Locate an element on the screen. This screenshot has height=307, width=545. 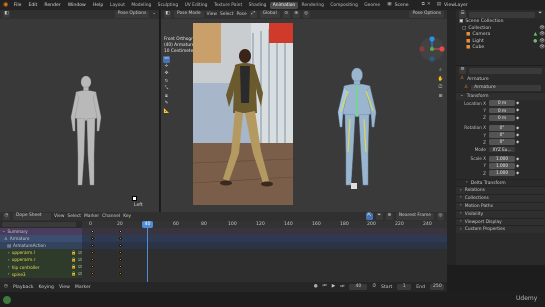
menu-channel: Channel is located at coordinates (111, 216).